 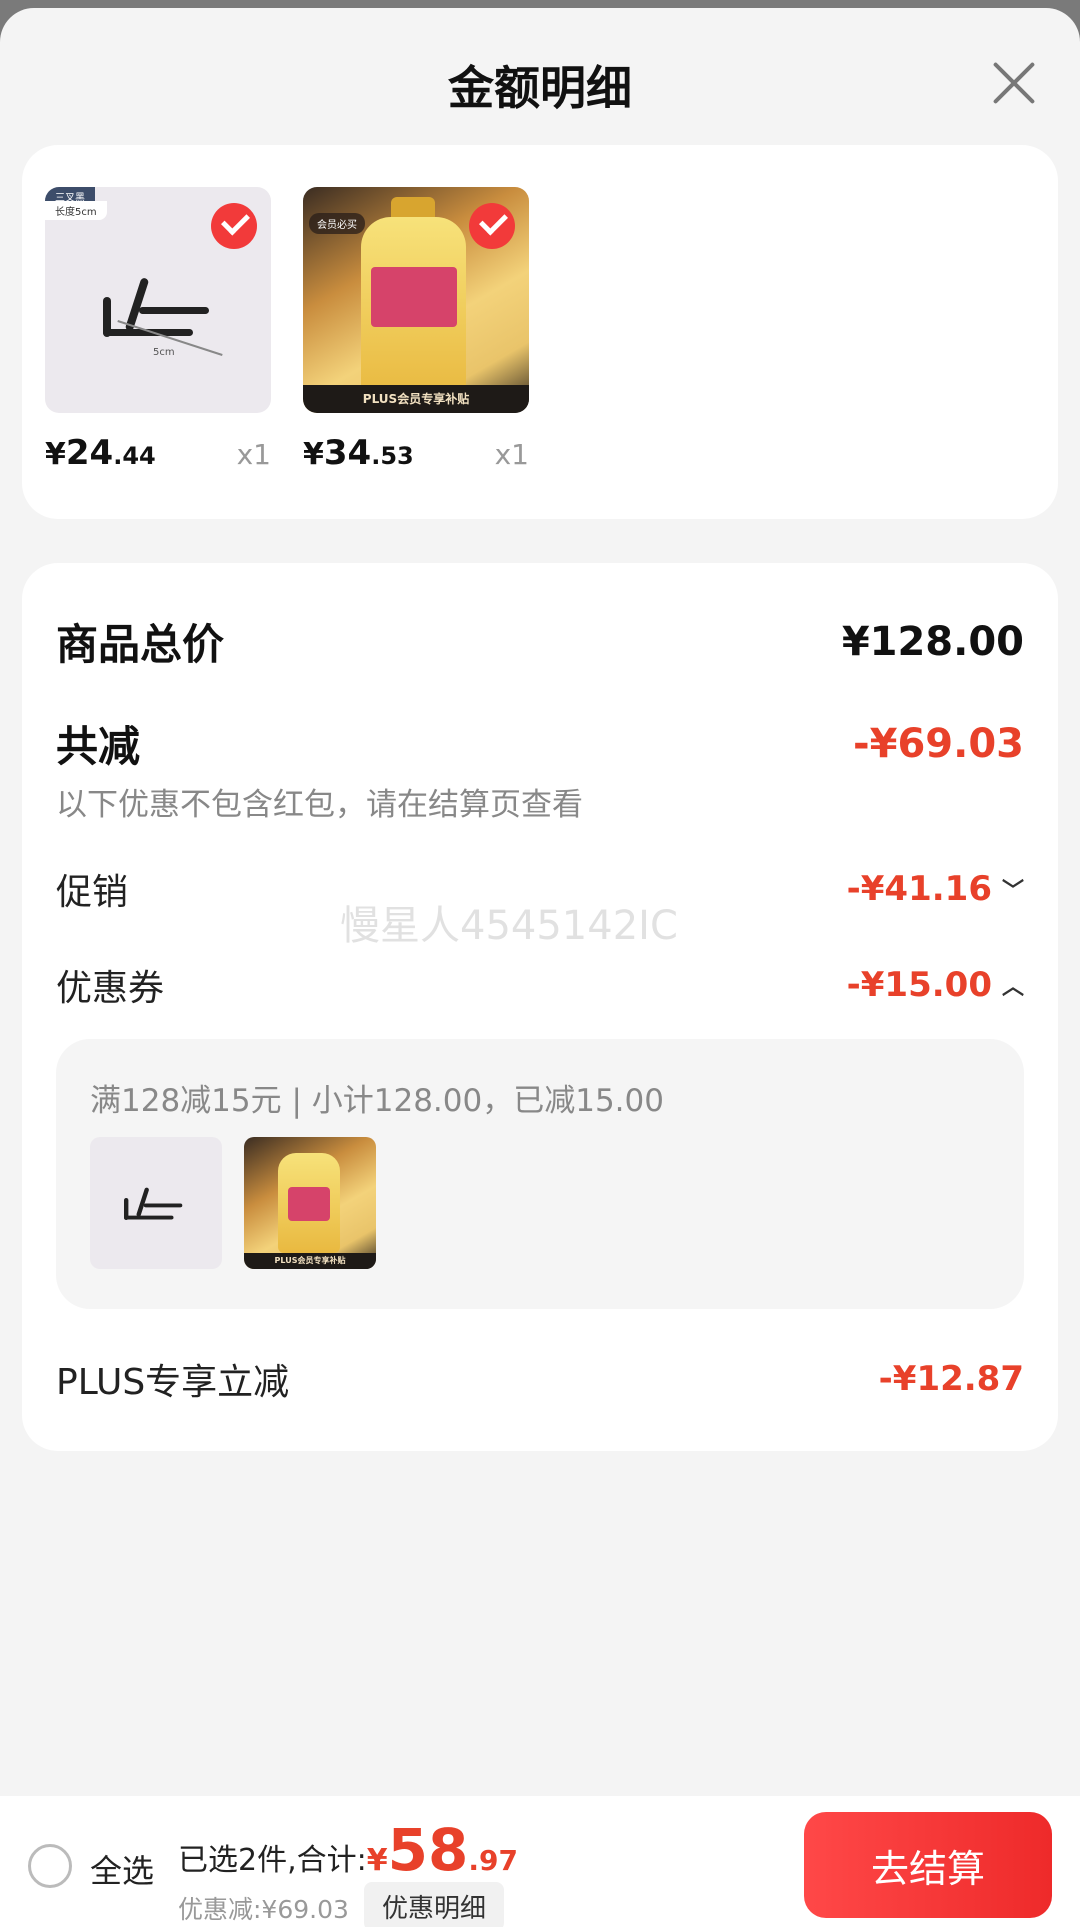 I want to click on checkout-bar: 全选 已选2件,合计: ¥ 58 .97 优惠减:¥69.03 优惠明细 去结算, so click(x=540, y=1861).